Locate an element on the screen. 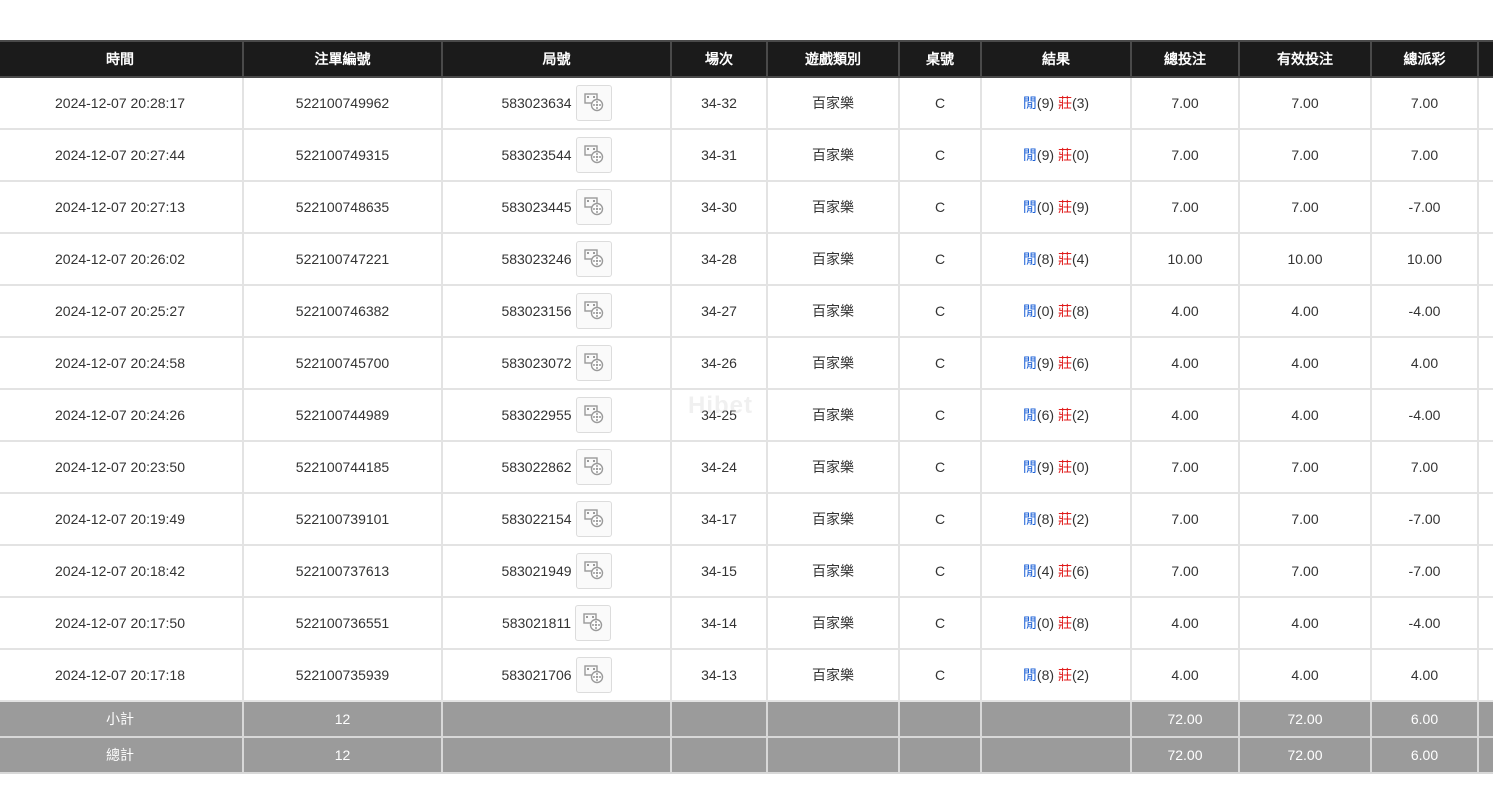  round-number-text: 583022862 is located at coordinates (536, 467).